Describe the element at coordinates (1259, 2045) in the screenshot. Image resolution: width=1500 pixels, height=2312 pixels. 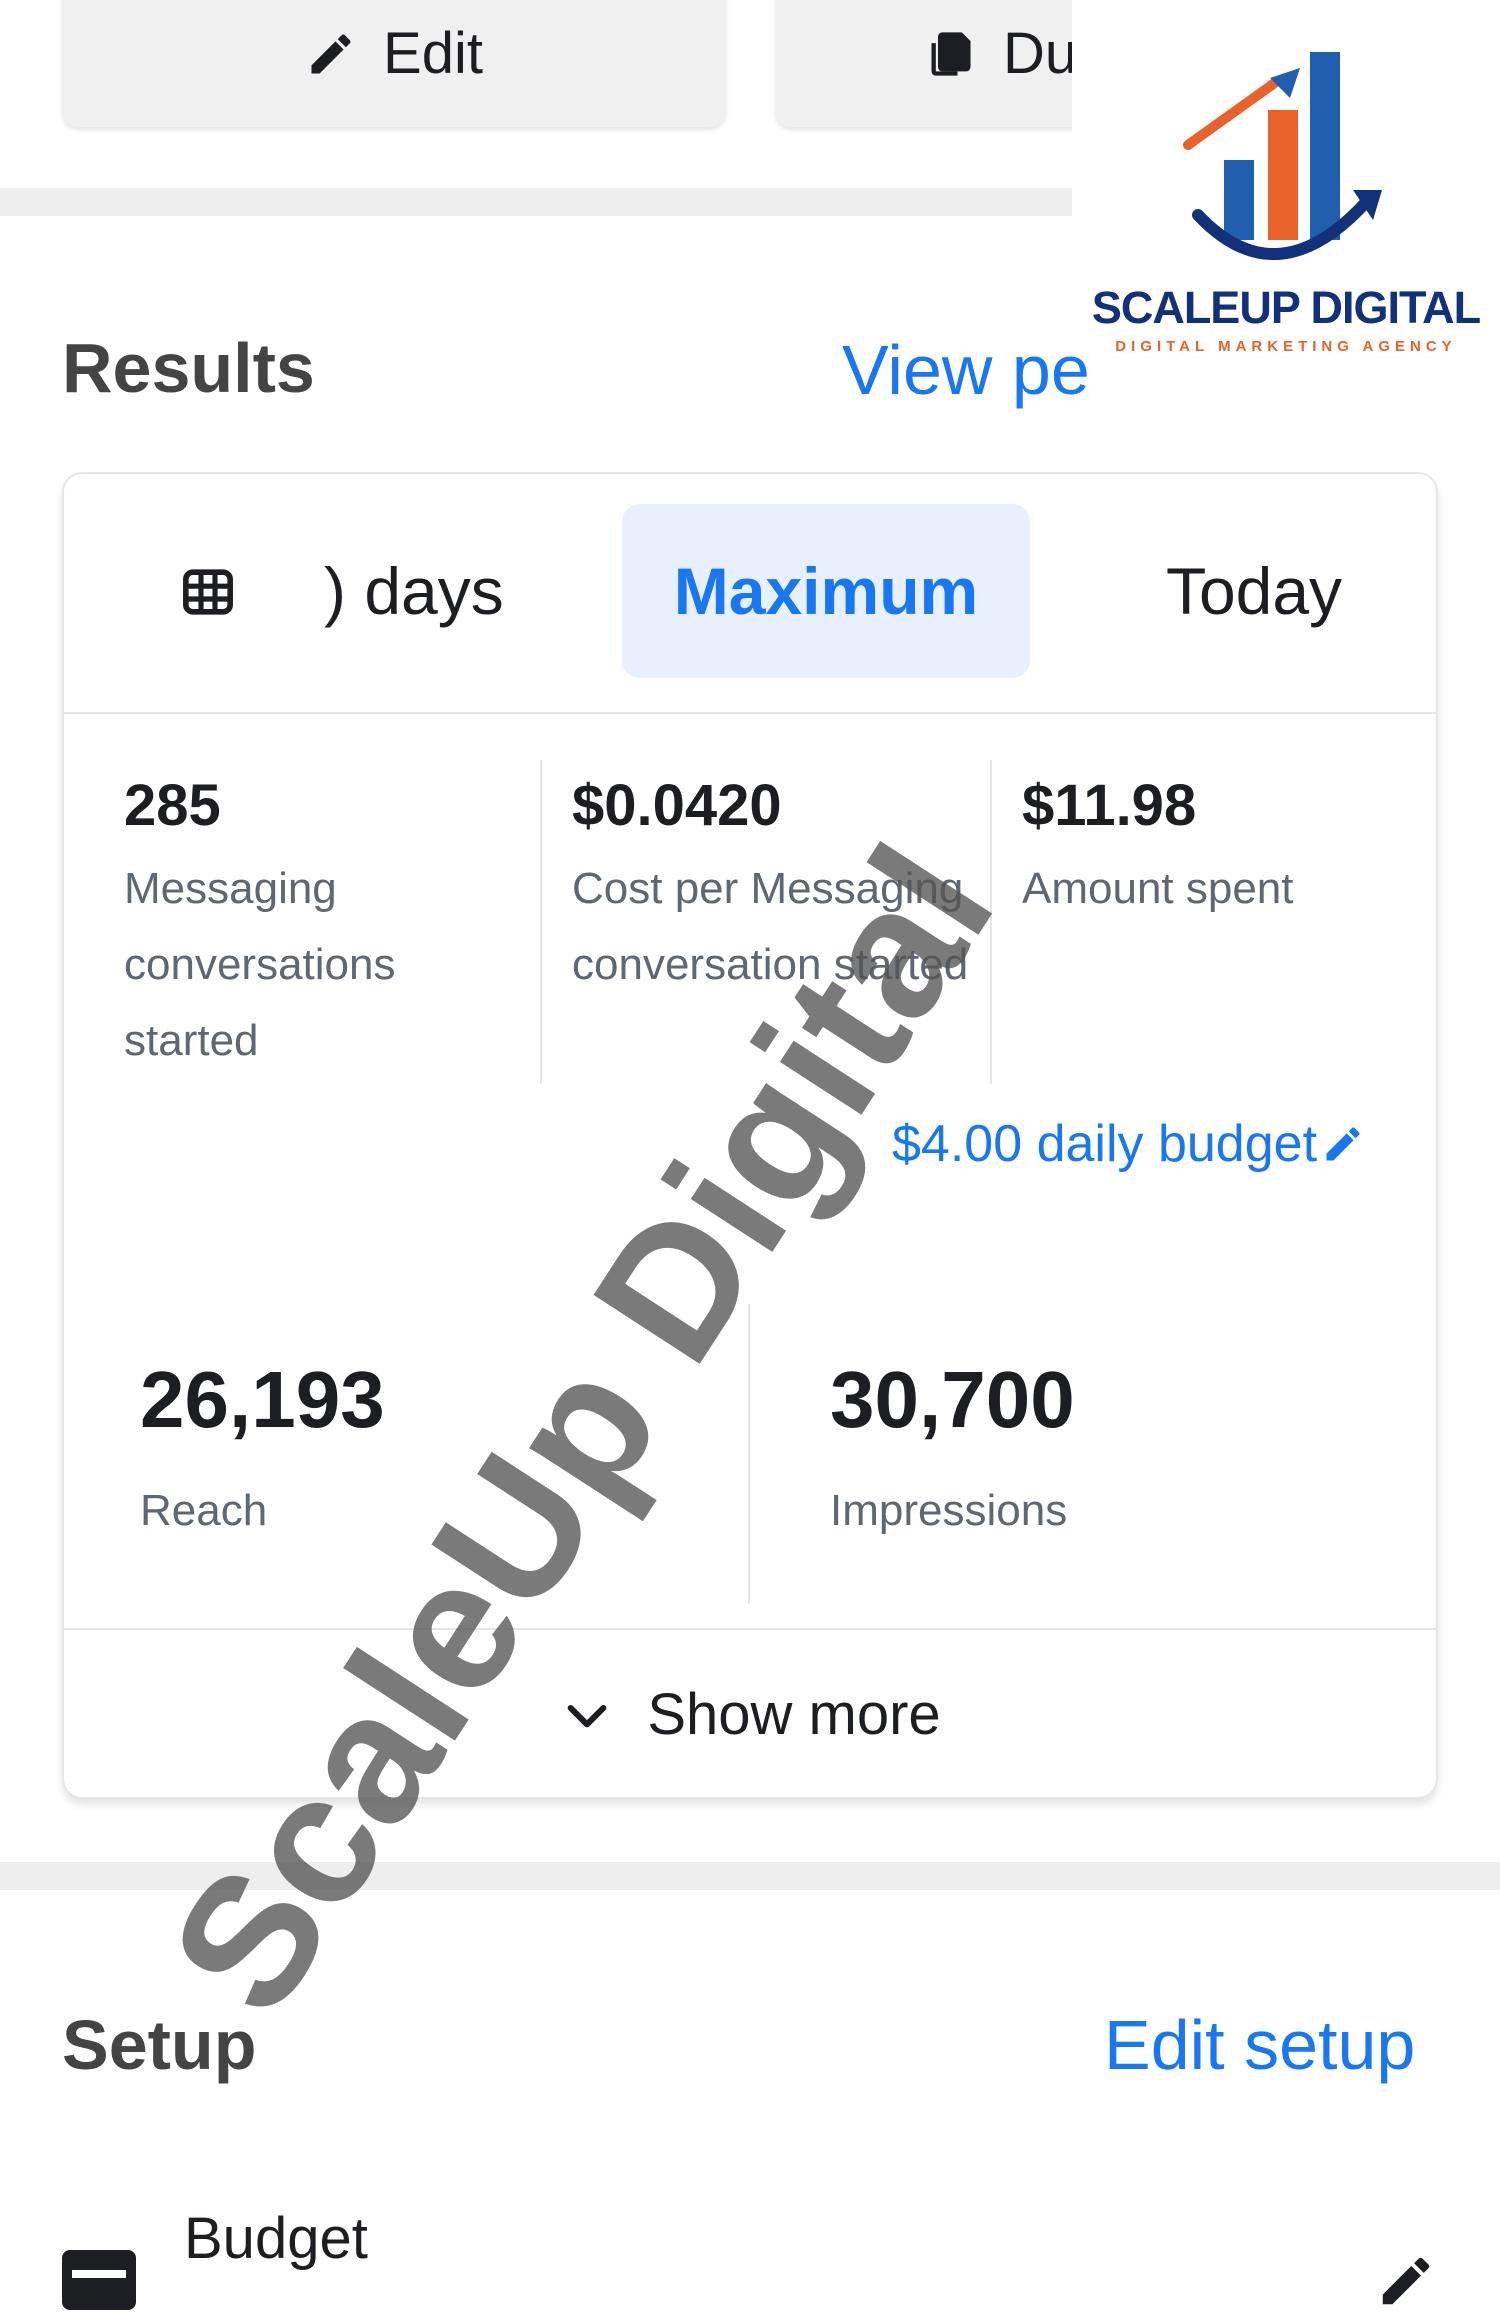
I see `edit-setup-link: Edit setup` at that location.